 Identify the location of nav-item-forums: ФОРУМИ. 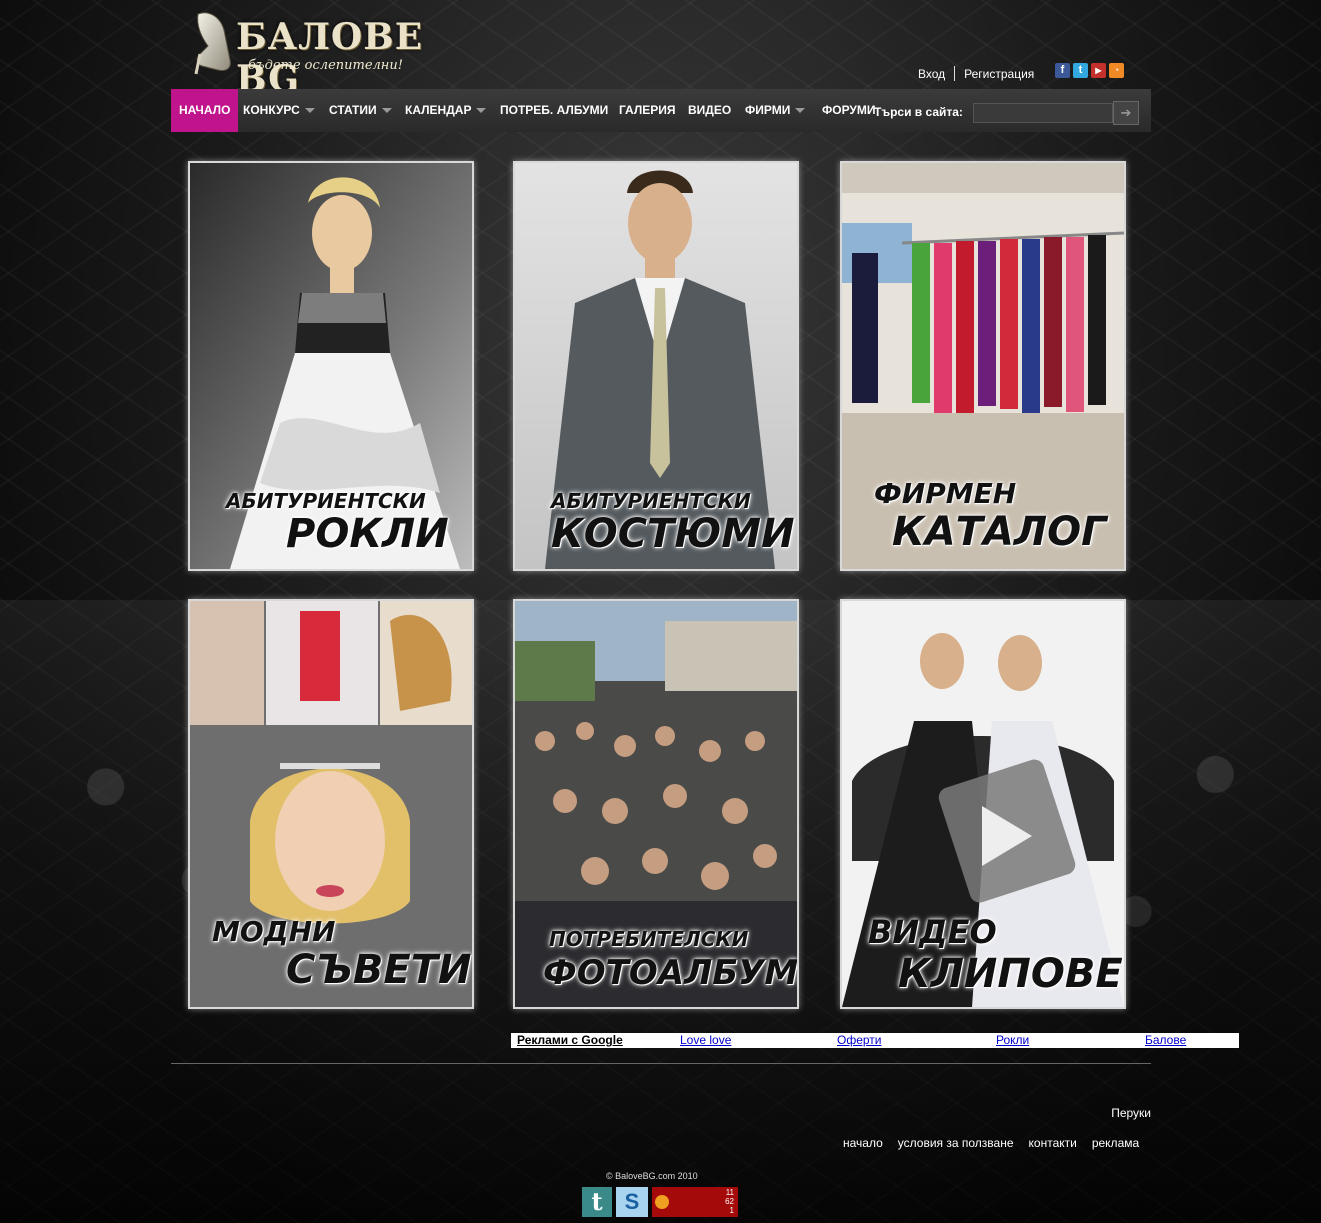
(849, 110).